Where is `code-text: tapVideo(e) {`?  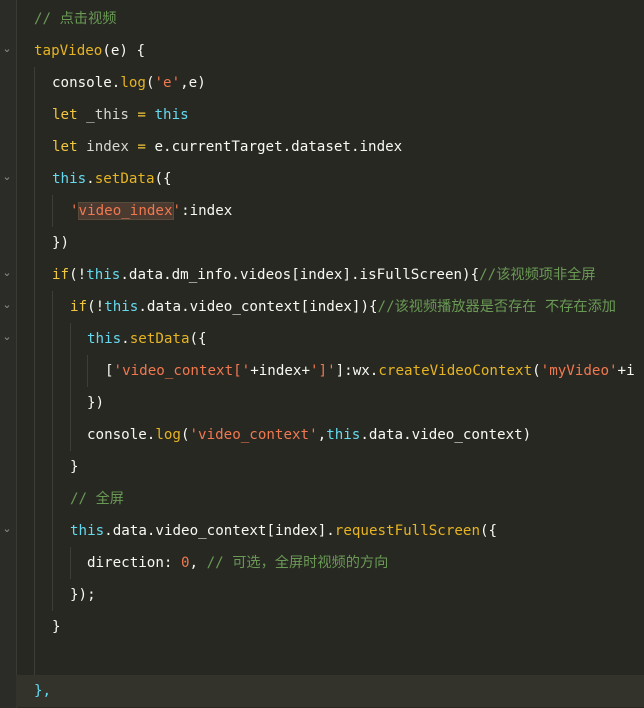 code-text: tapVideo(e) { is located at coordinates (89, 51).